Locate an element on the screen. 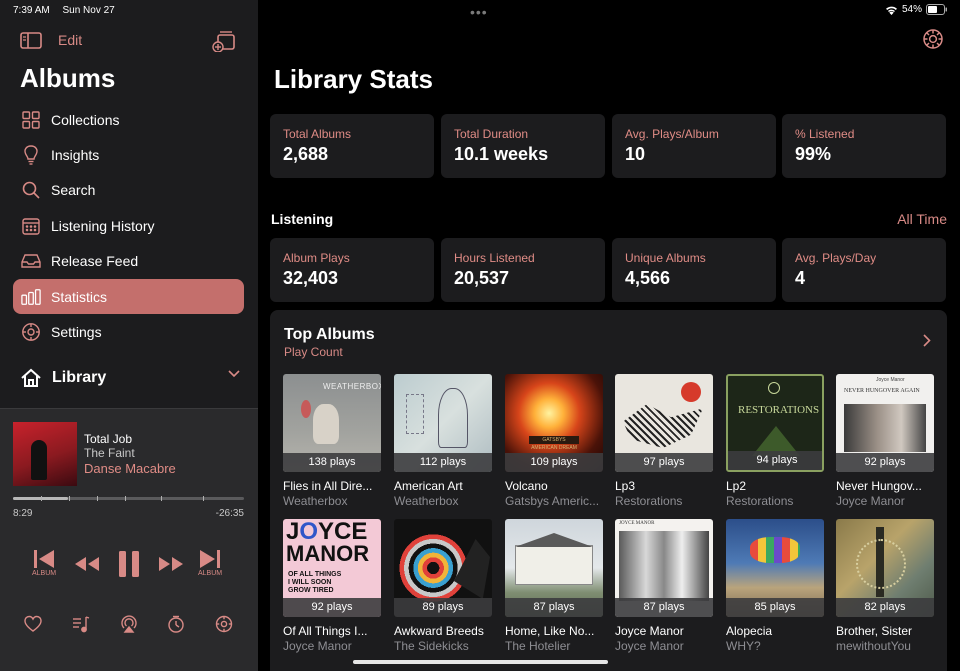 This screenshot has height=671, width=960. sidebar-item-collections: Collections is located at coordinates (128, 119).